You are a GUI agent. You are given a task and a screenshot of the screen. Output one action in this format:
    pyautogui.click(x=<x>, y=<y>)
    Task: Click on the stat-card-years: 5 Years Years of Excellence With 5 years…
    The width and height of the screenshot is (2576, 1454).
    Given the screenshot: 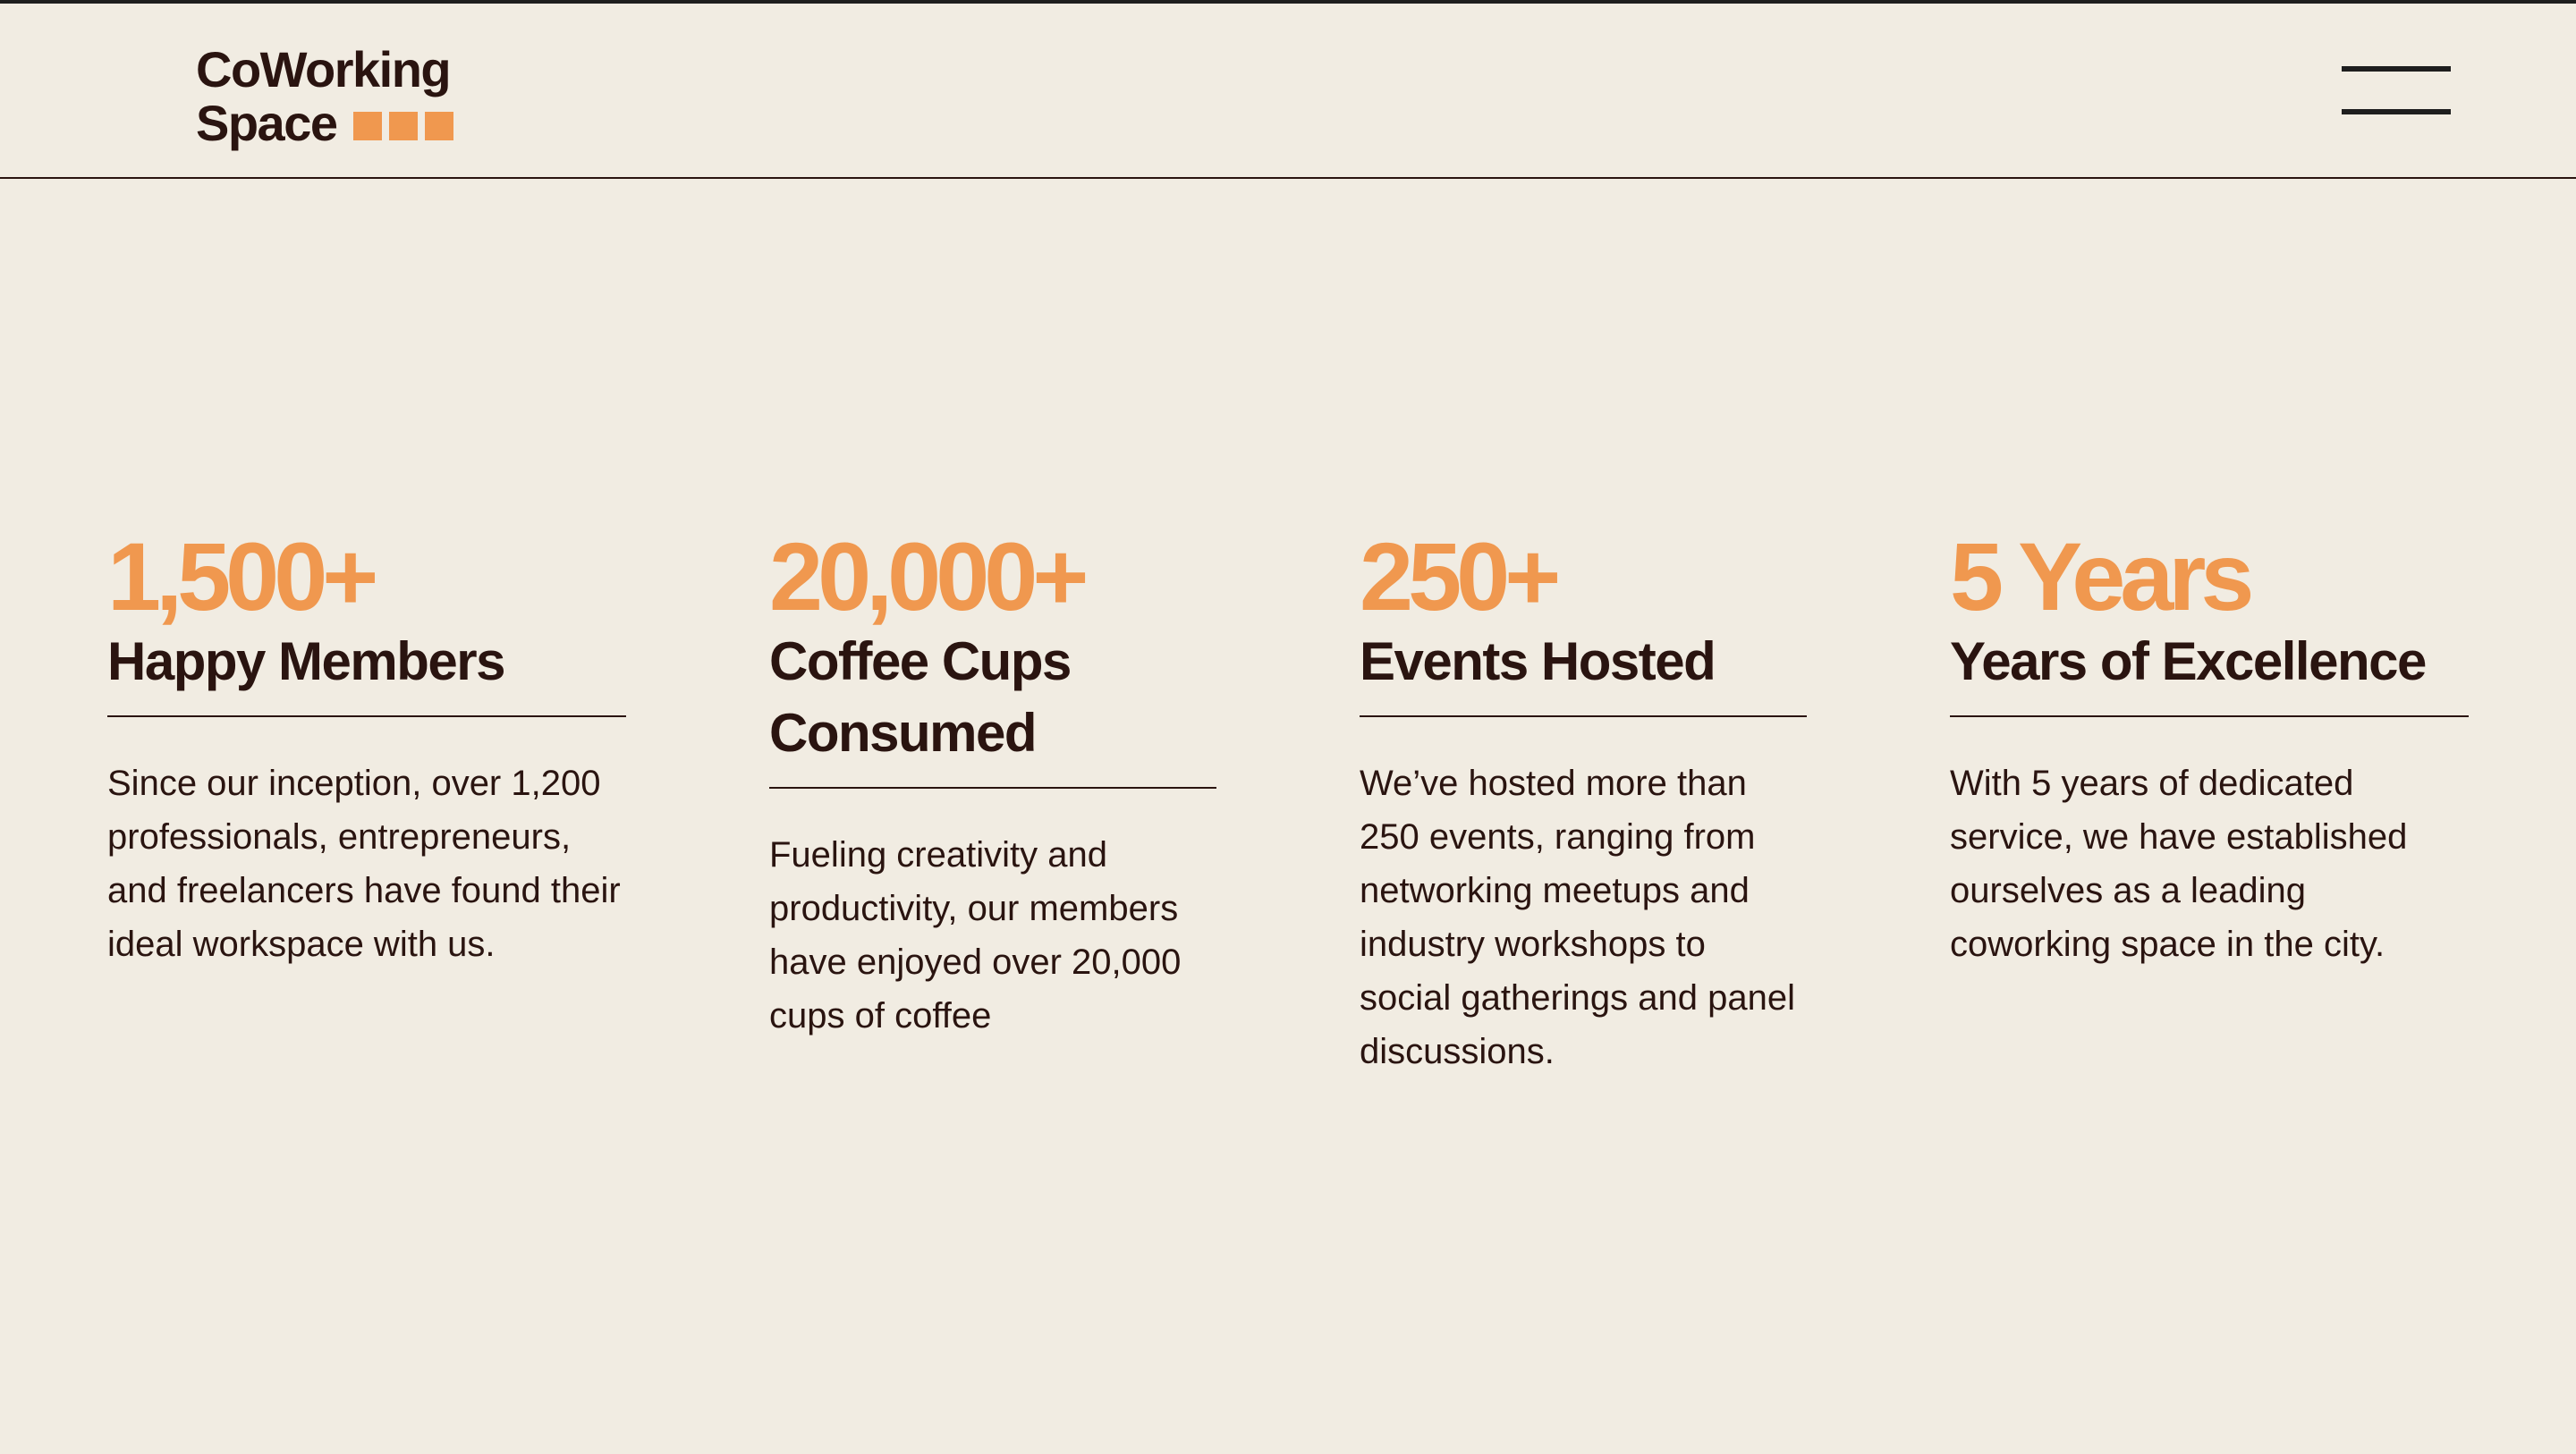 What is the action you would take?
    pyautogui.click(x=2209, y=749)
    